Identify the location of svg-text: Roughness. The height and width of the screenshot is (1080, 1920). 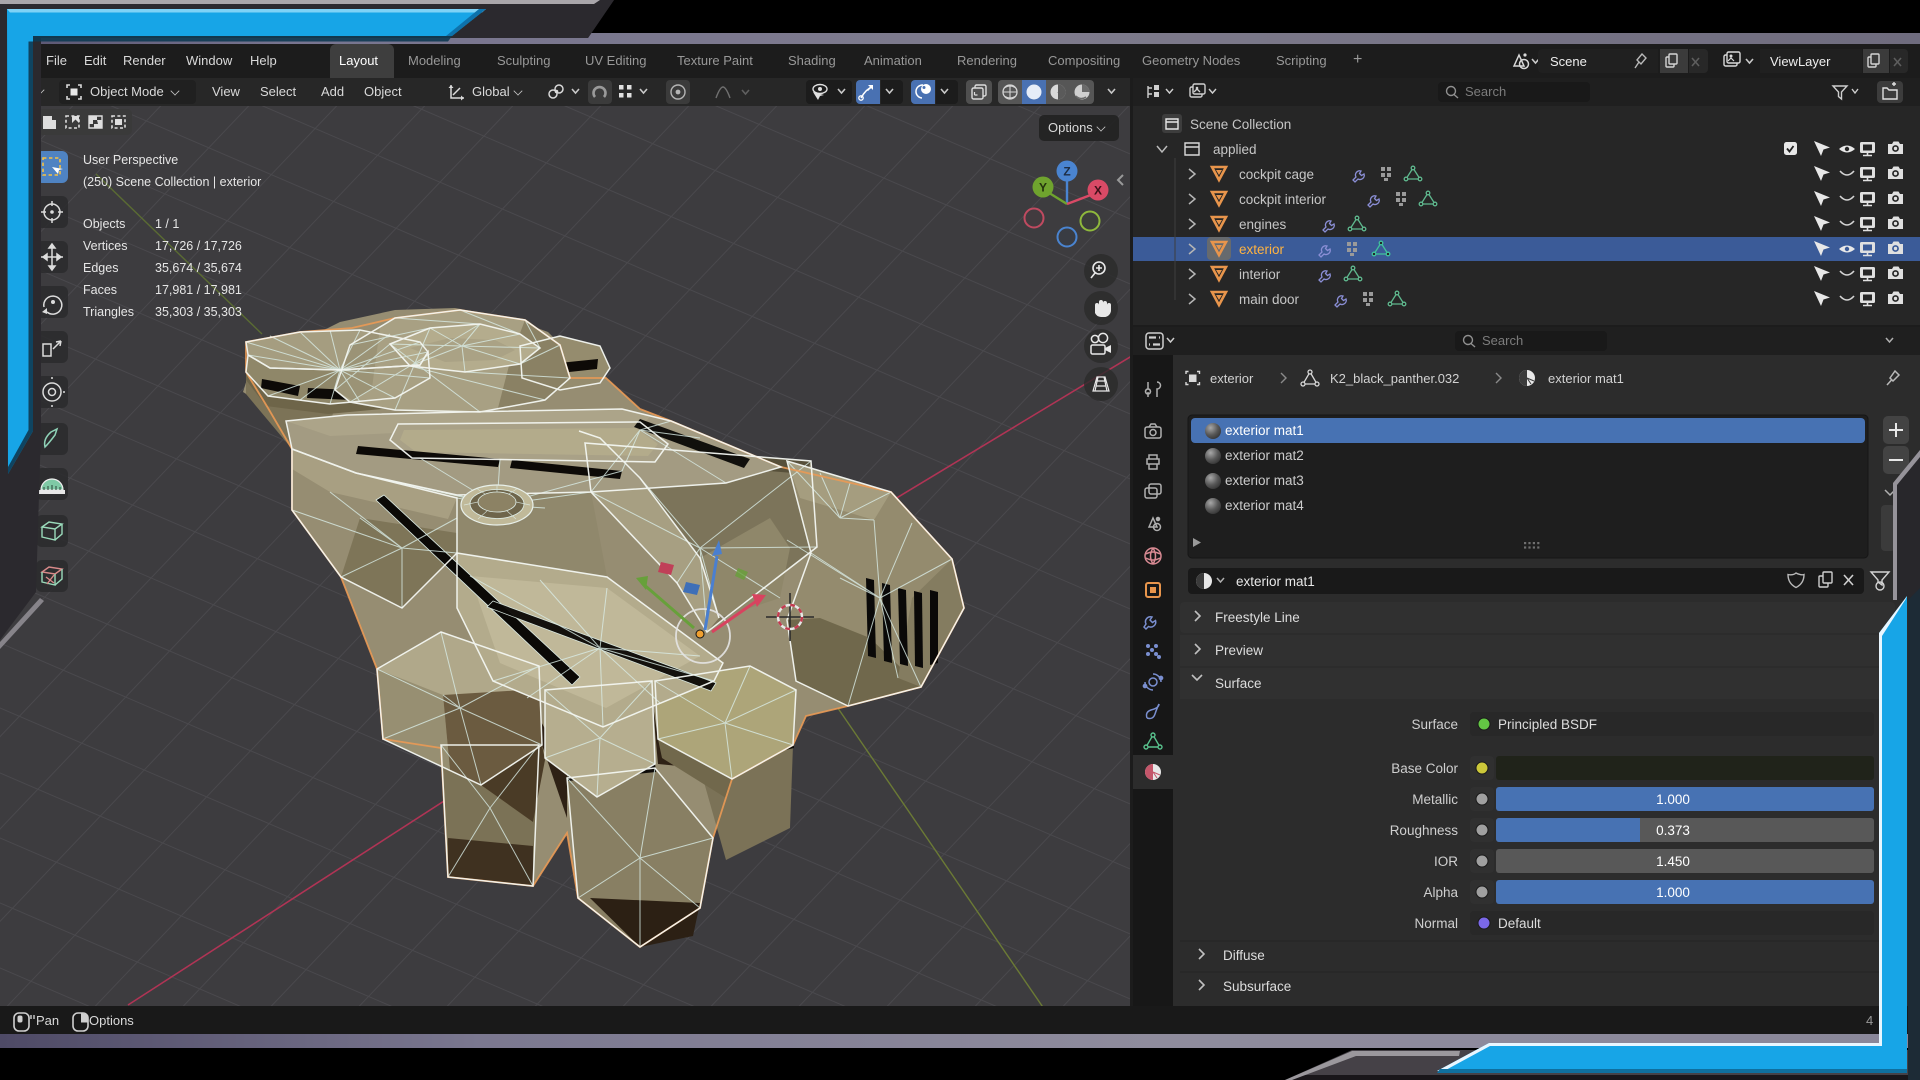
(1424, 830).